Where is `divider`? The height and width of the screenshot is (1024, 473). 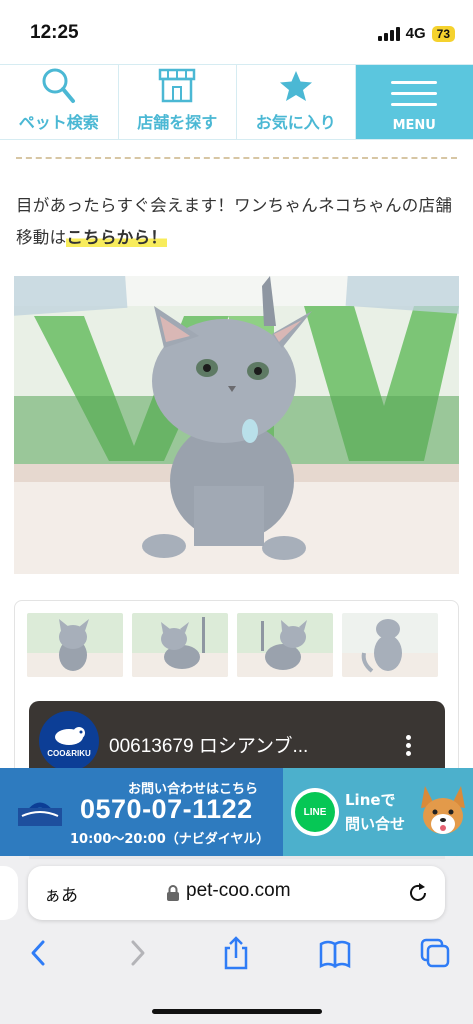 divider is located at coordinates (236, 158).